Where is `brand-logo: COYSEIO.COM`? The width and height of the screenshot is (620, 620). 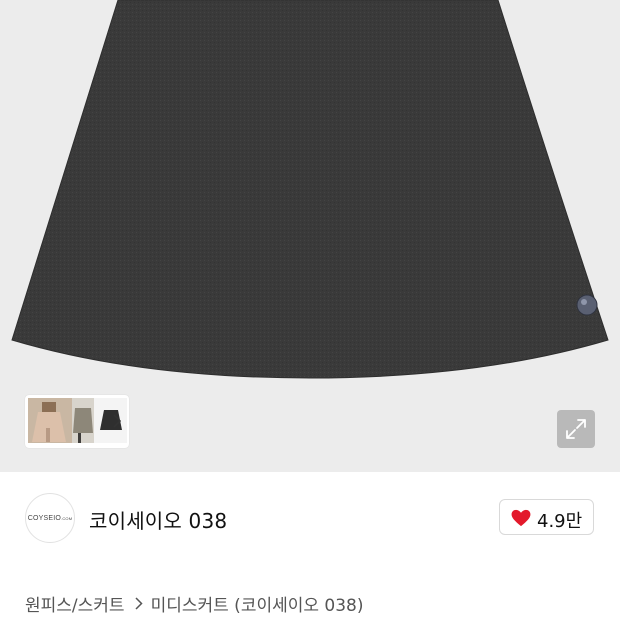
brand-logo: COYSEIO.COM is located at coordinates (50, 518).